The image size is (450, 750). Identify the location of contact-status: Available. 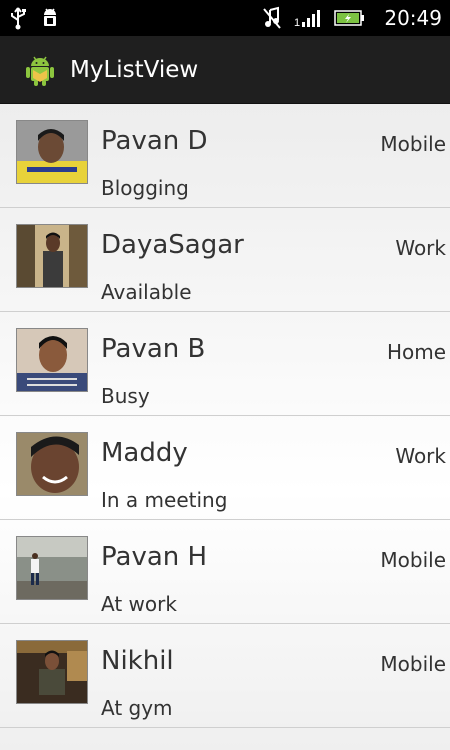
(146, 292).